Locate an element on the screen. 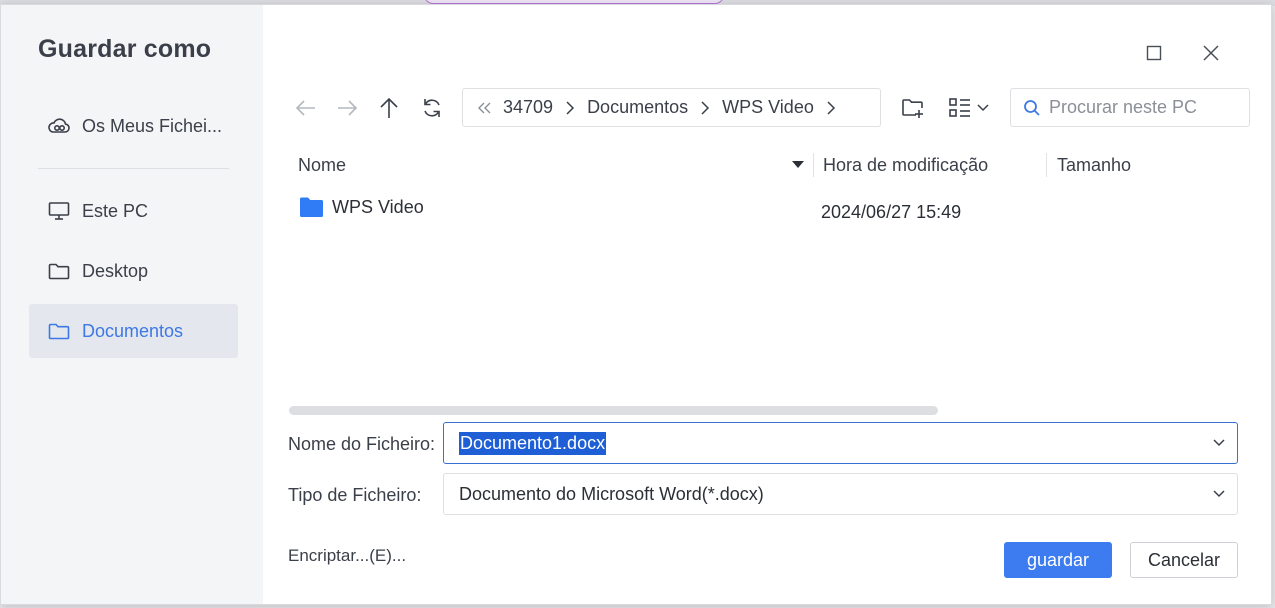  arrow-right-icon is located at coordinates (348, 108).